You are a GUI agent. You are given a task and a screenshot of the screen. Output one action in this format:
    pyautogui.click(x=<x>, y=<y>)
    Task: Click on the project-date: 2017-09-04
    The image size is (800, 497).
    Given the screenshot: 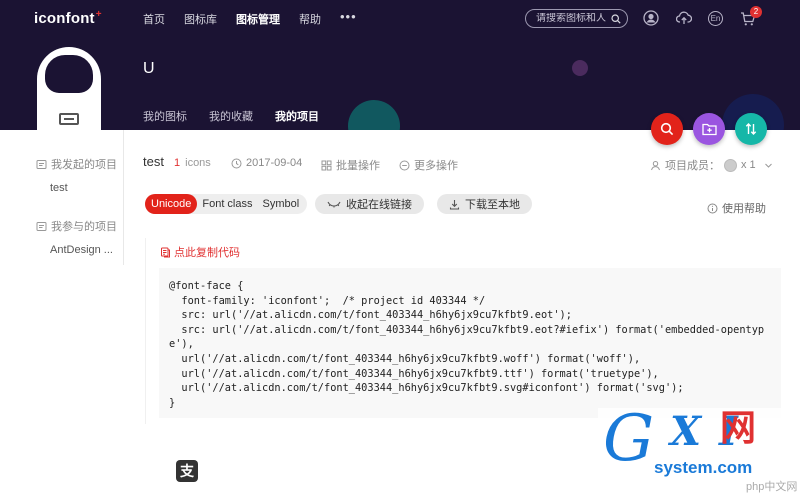 What is the action you would take?
    pyautogui.click(x=266, y=163)
    